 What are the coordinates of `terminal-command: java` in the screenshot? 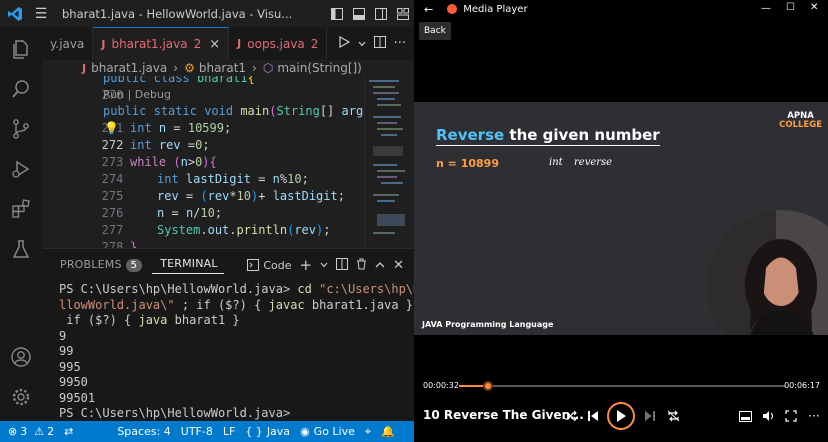 It's located at (153, 320).